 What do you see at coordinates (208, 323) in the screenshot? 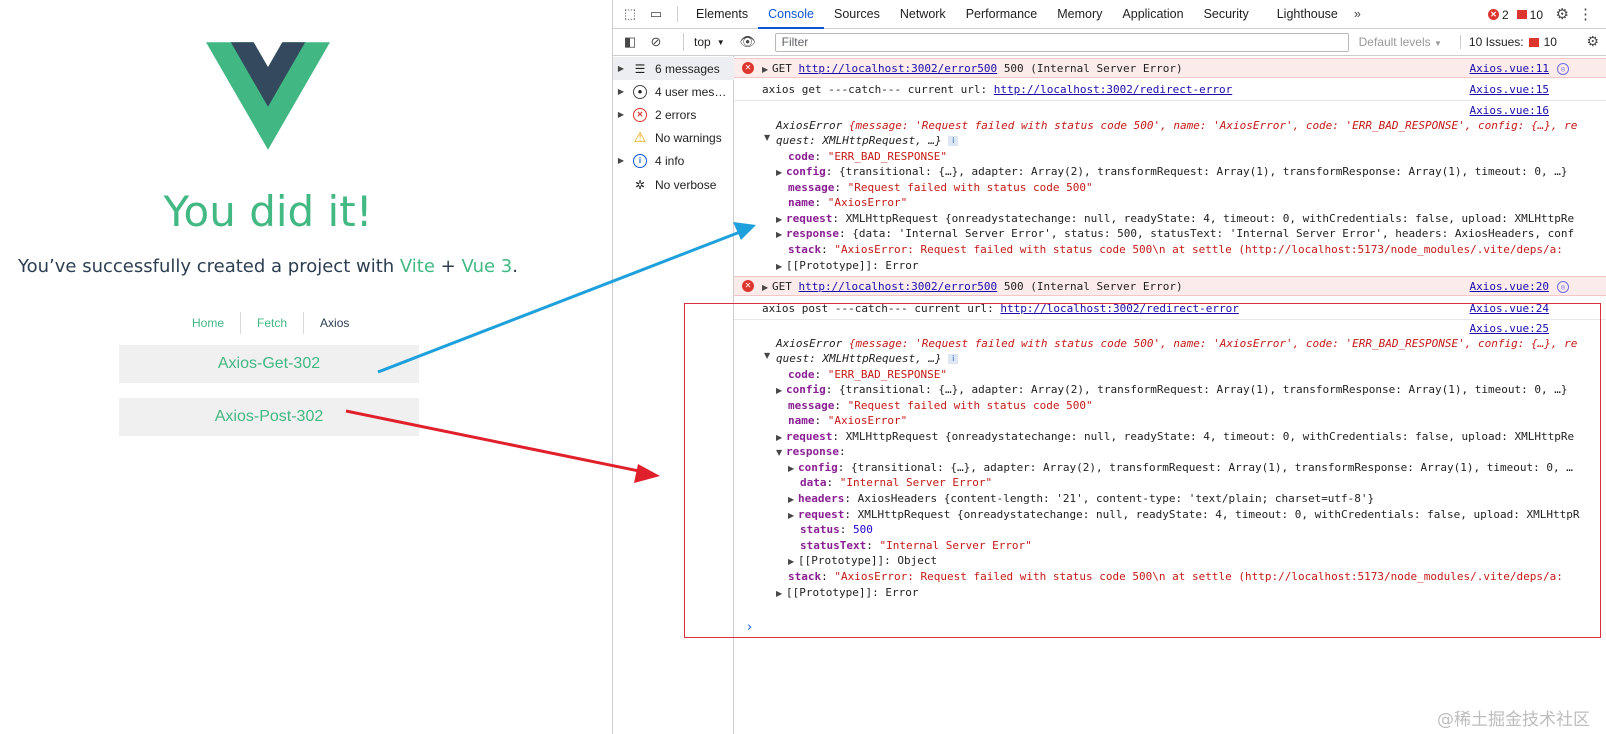
I see `nav-home-link: Home` at bounding box center [208, 323].